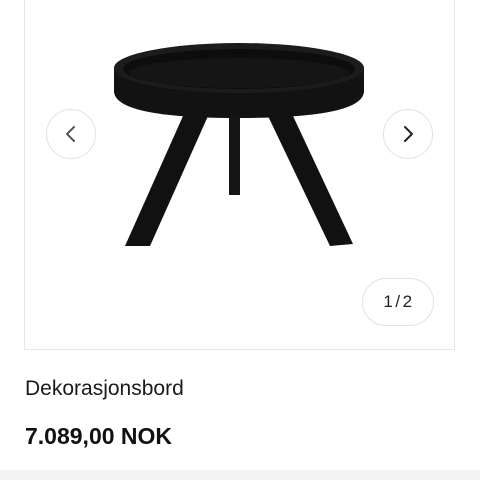 The image size is (480, 480). What do you see at coordinates (407, 301) in the screenshot?
I see `image-counter-total: 2` at bounding box center [407, 301].